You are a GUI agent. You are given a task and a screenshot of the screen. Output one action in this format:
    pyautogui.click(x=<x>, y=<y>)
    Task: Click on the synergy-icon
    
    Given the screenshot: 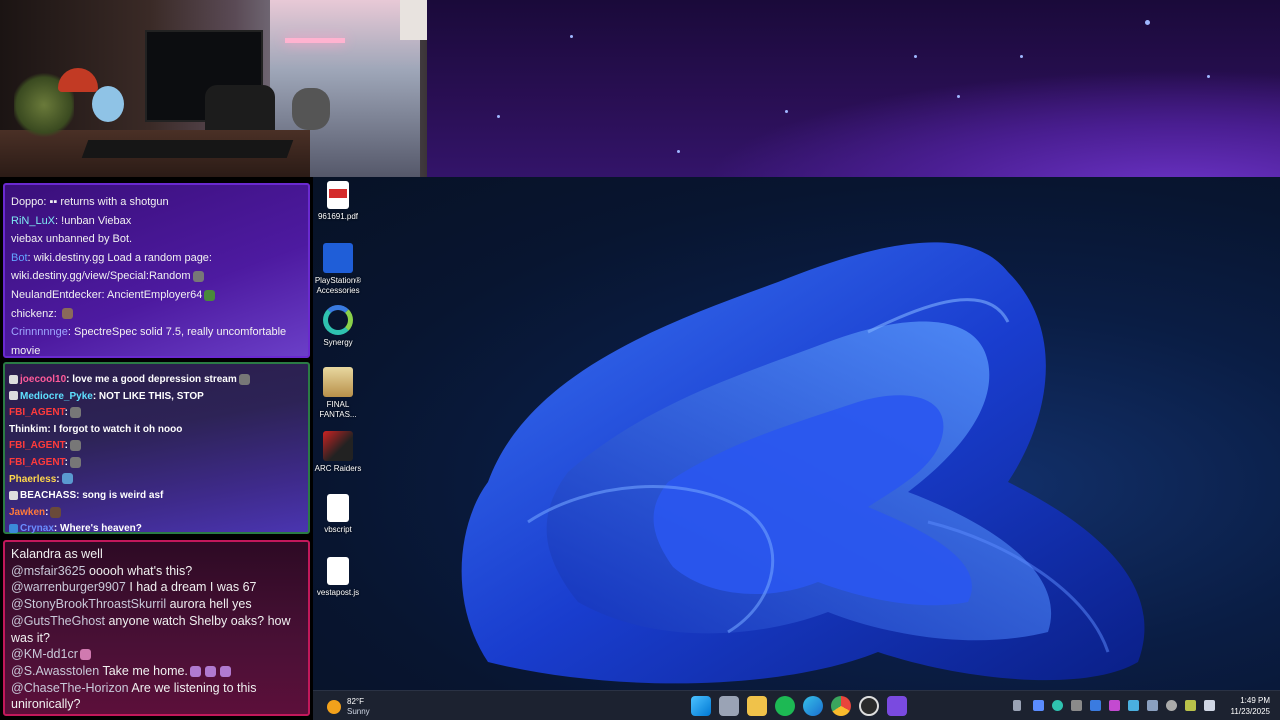 What is the action you would take?
    pyautogui.click(x=338, y=320)
    